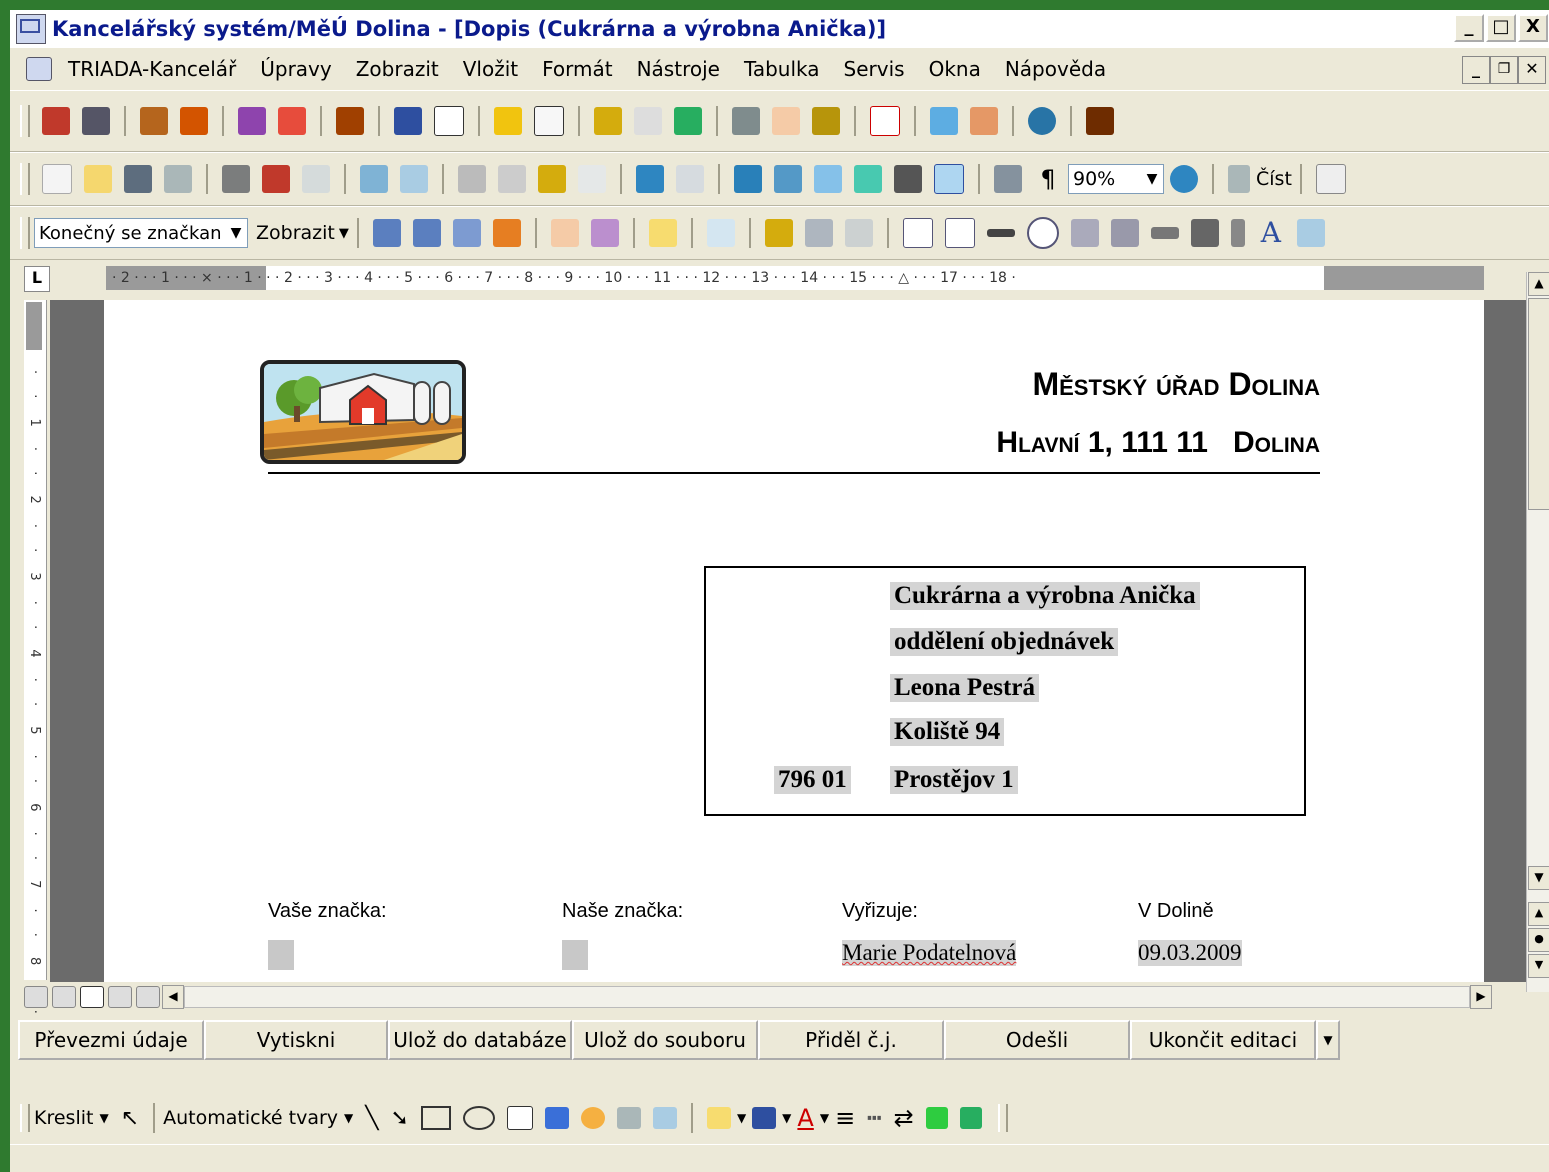 The image size is (1549, 1172). I want to click on cut-icon, so click(472, 179).